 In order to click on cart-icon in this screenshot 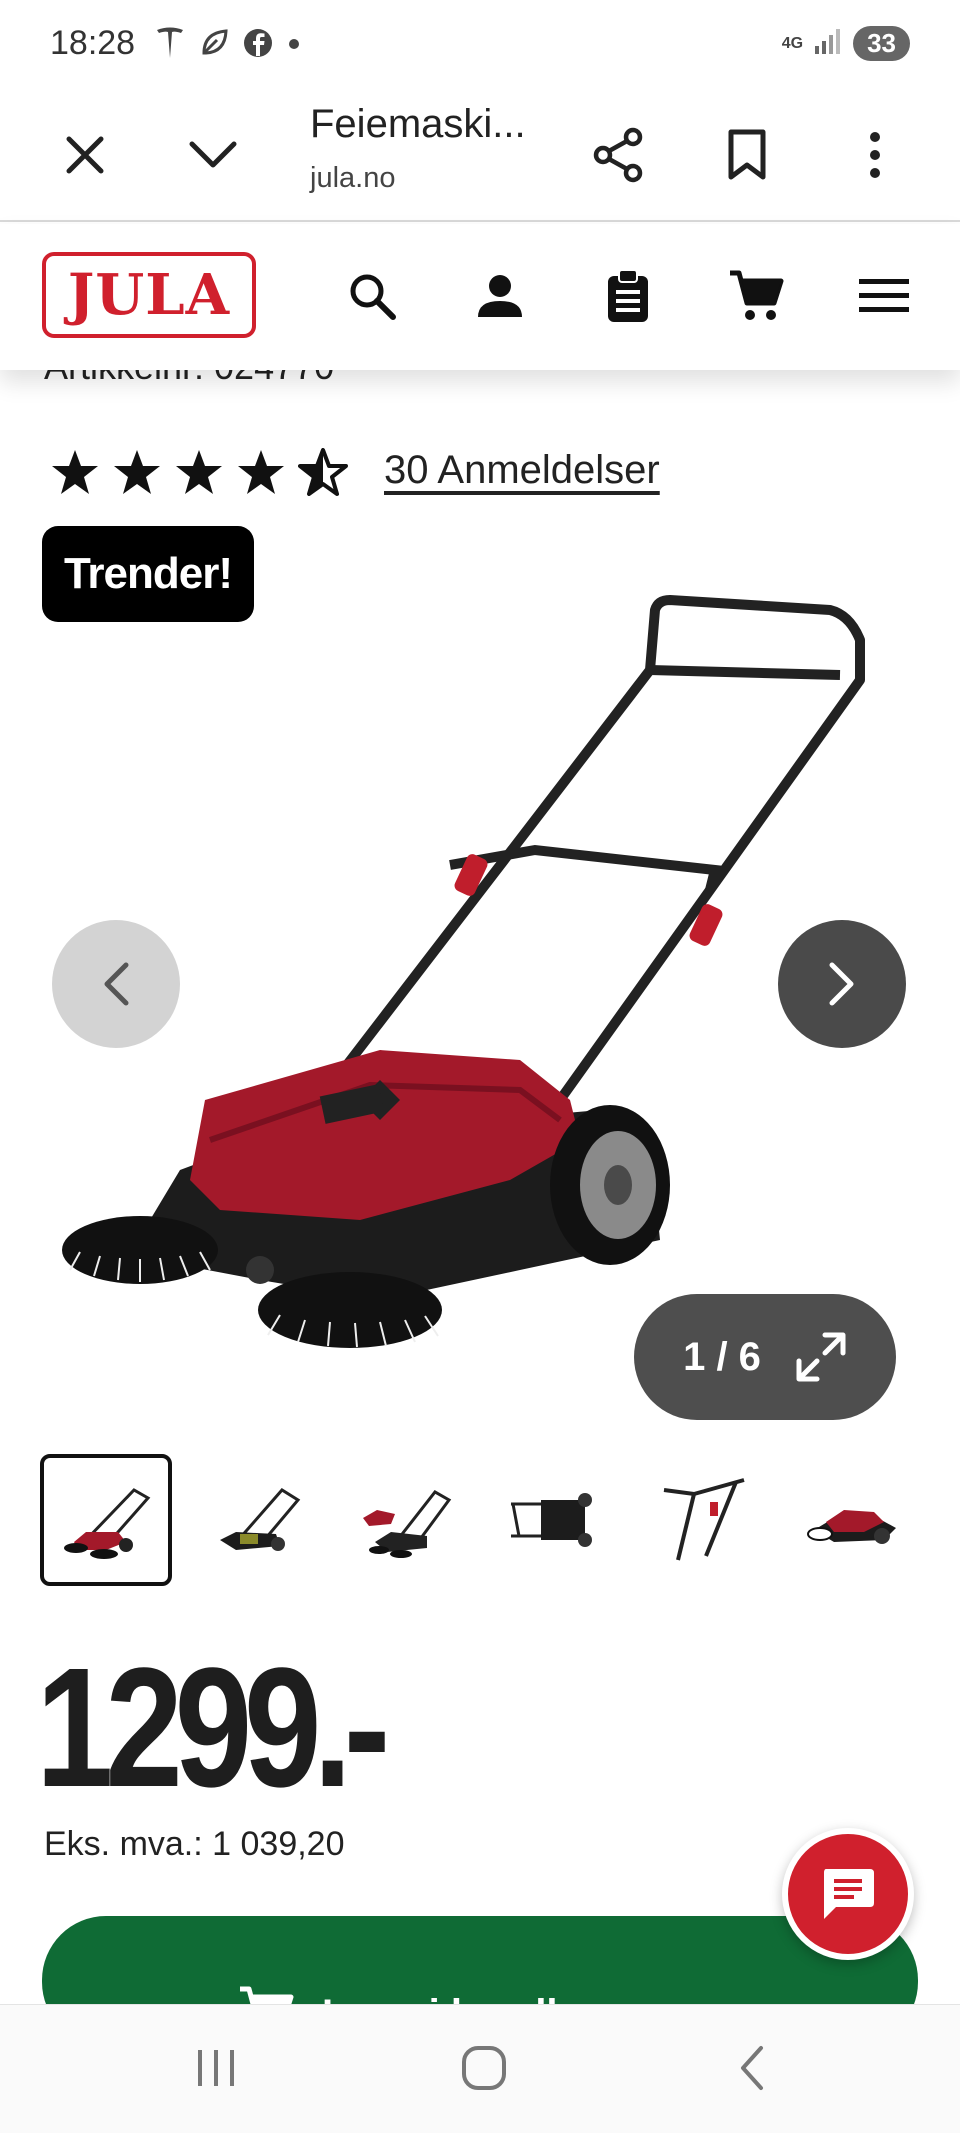, I will do `click(756, 296)`.